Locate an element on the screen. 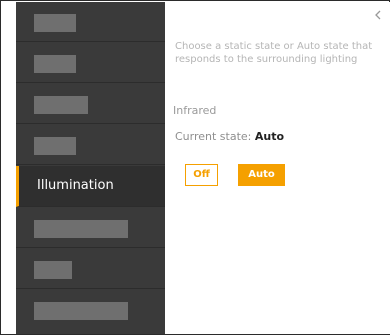 This screenshot has width=390, height=335. chevron-left-icon is located at coordinates (378, 13).